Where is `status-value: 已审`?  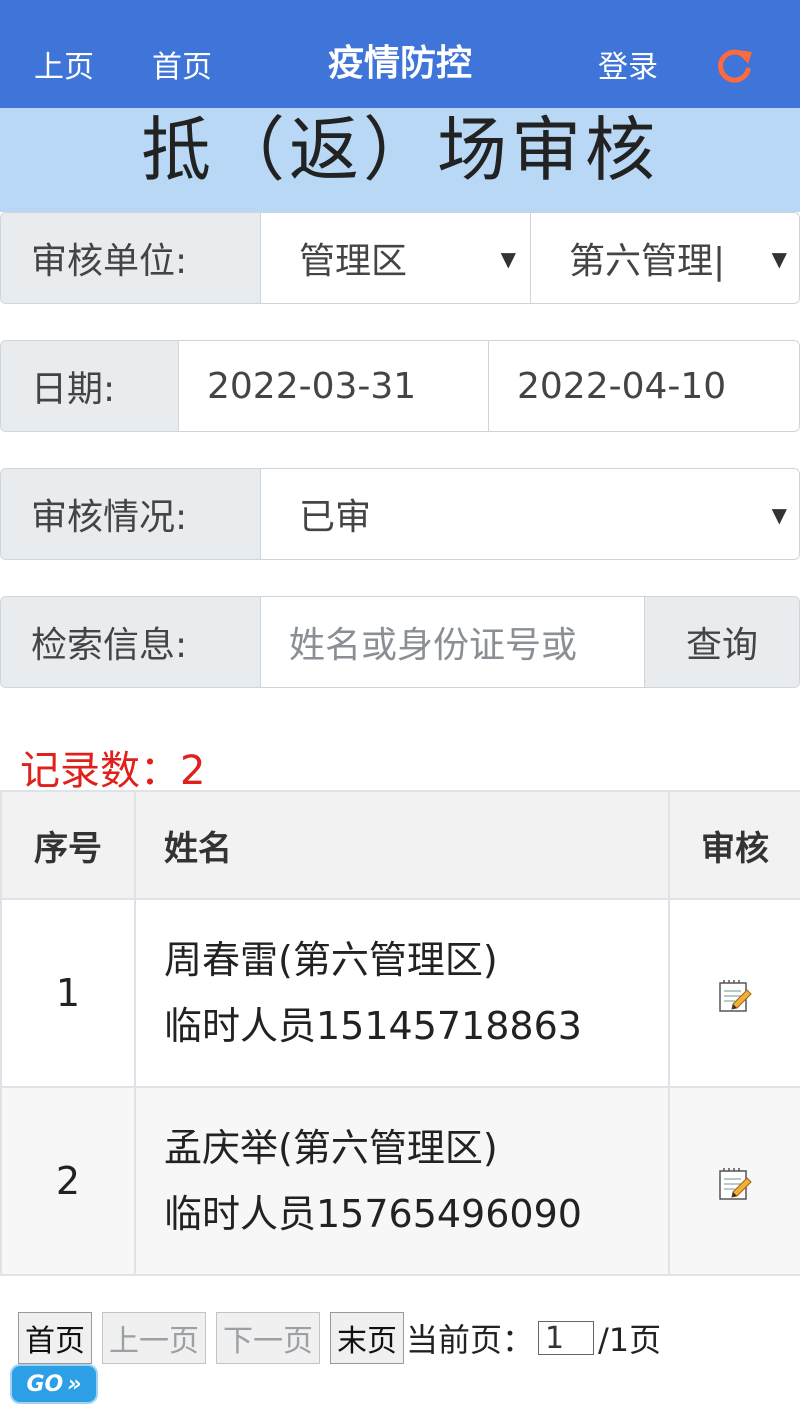
status-value: 已审 is located at coordinates (335, 517).